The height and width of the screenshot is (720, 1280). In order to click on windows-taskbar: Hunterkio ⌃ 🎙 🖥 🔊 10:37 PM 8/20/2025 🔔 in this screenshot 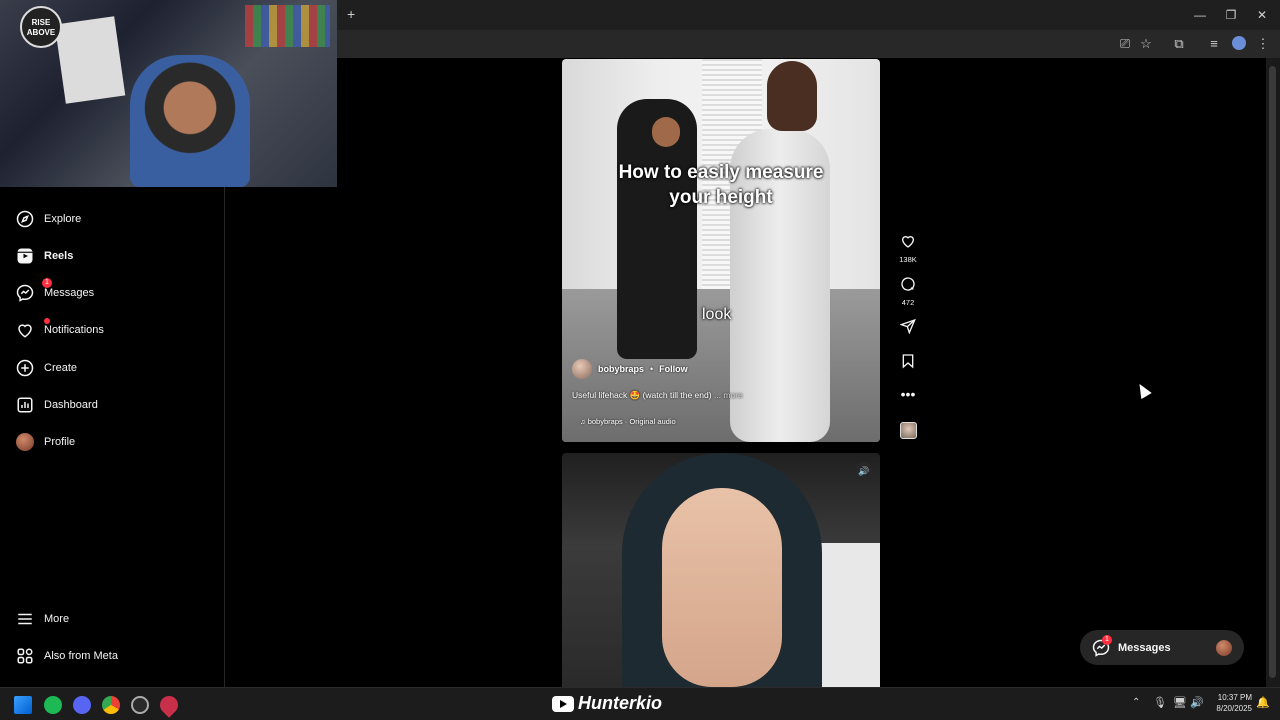, I will do `click(640, 703)`.